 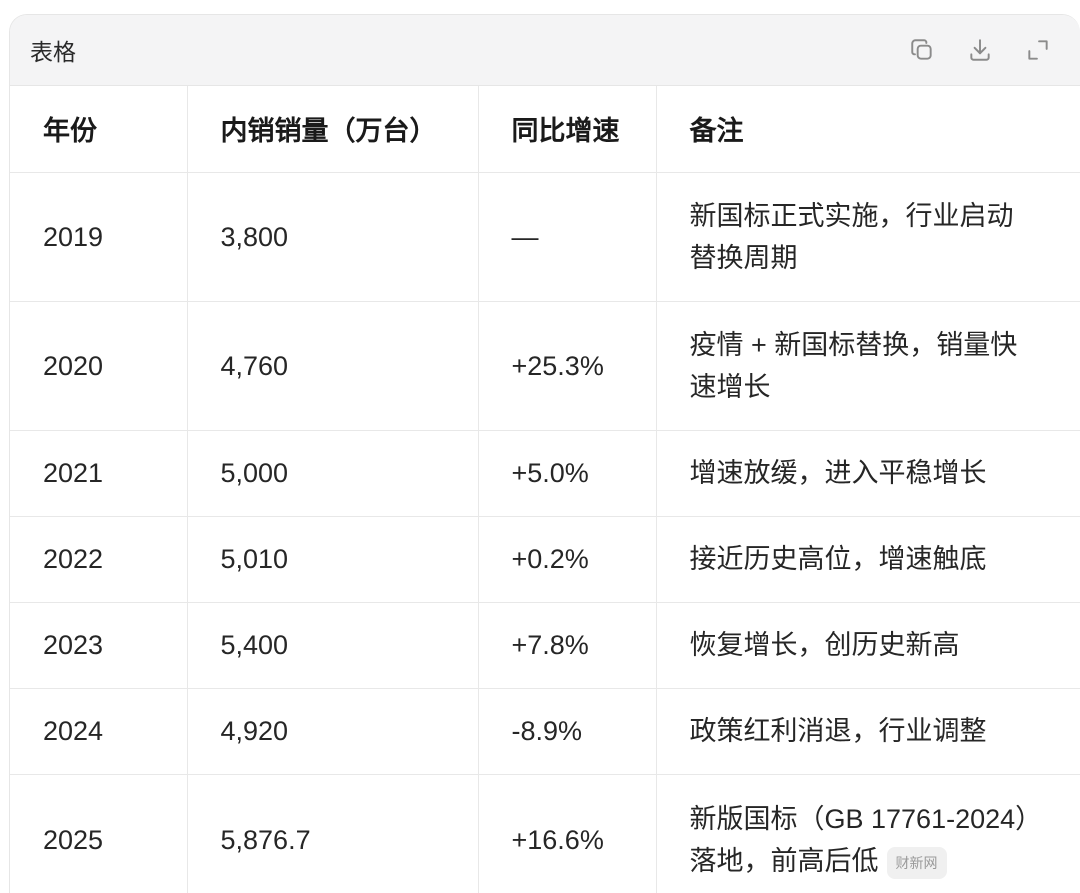 I want to click on table-row: 2022 5,010 +0.2% 接近历史高位，增速触底, so click(x=545, y=559).